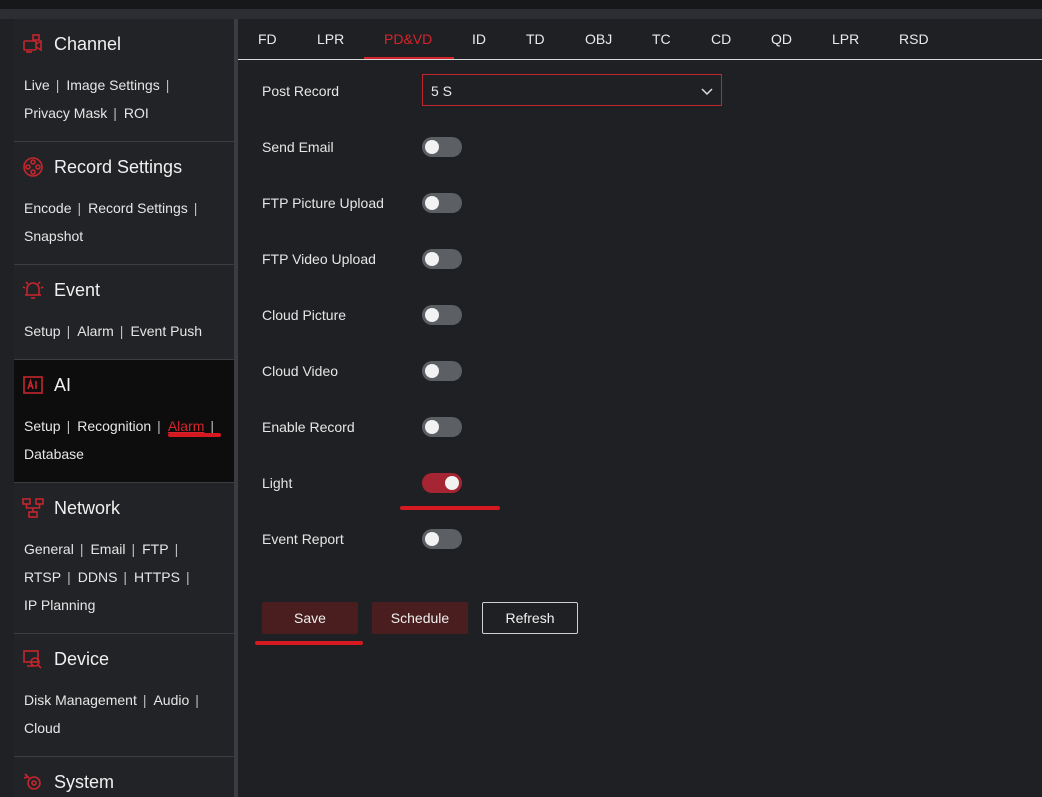 This screenshot has height=797, width=1042. Describe the element at coordinates (194, 435) in the screenshot. I see `annotation-underline-alarm` at that location.